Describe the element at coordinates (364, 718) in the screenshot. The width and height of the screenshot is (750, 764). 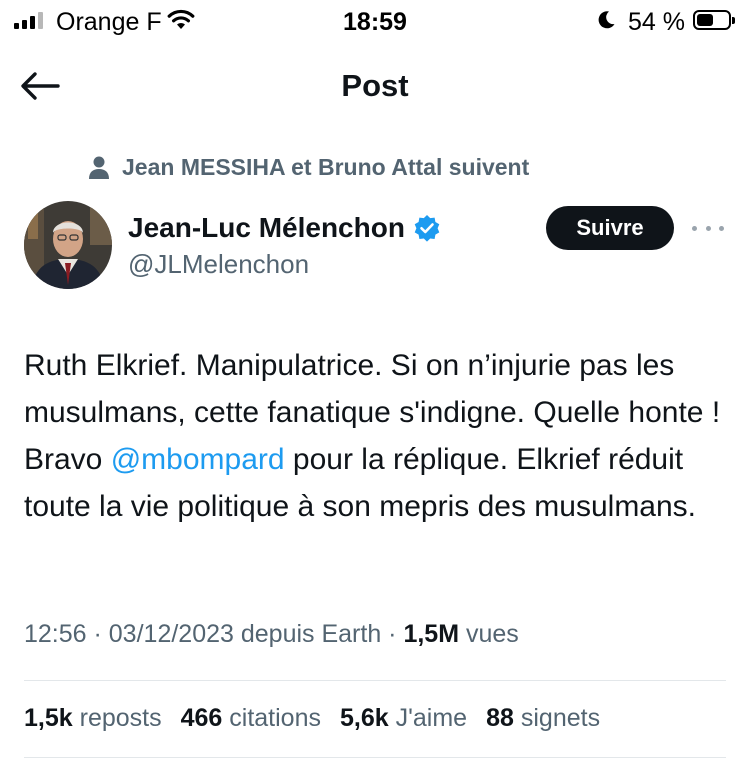
I see `stat-count: 5,6k` at that location.